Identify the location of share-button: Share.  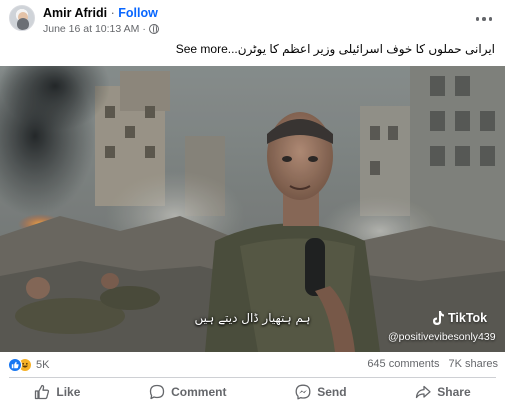
(442, 392).